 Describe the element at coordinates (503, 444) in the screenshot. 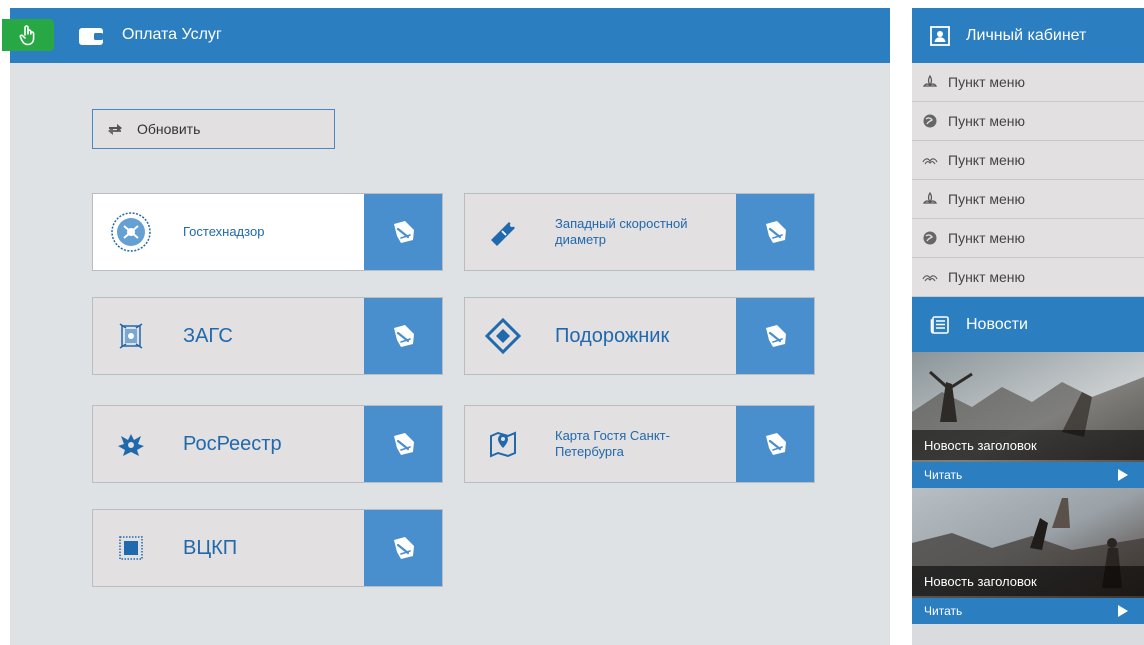

I see `map-pin-icon` at that location.